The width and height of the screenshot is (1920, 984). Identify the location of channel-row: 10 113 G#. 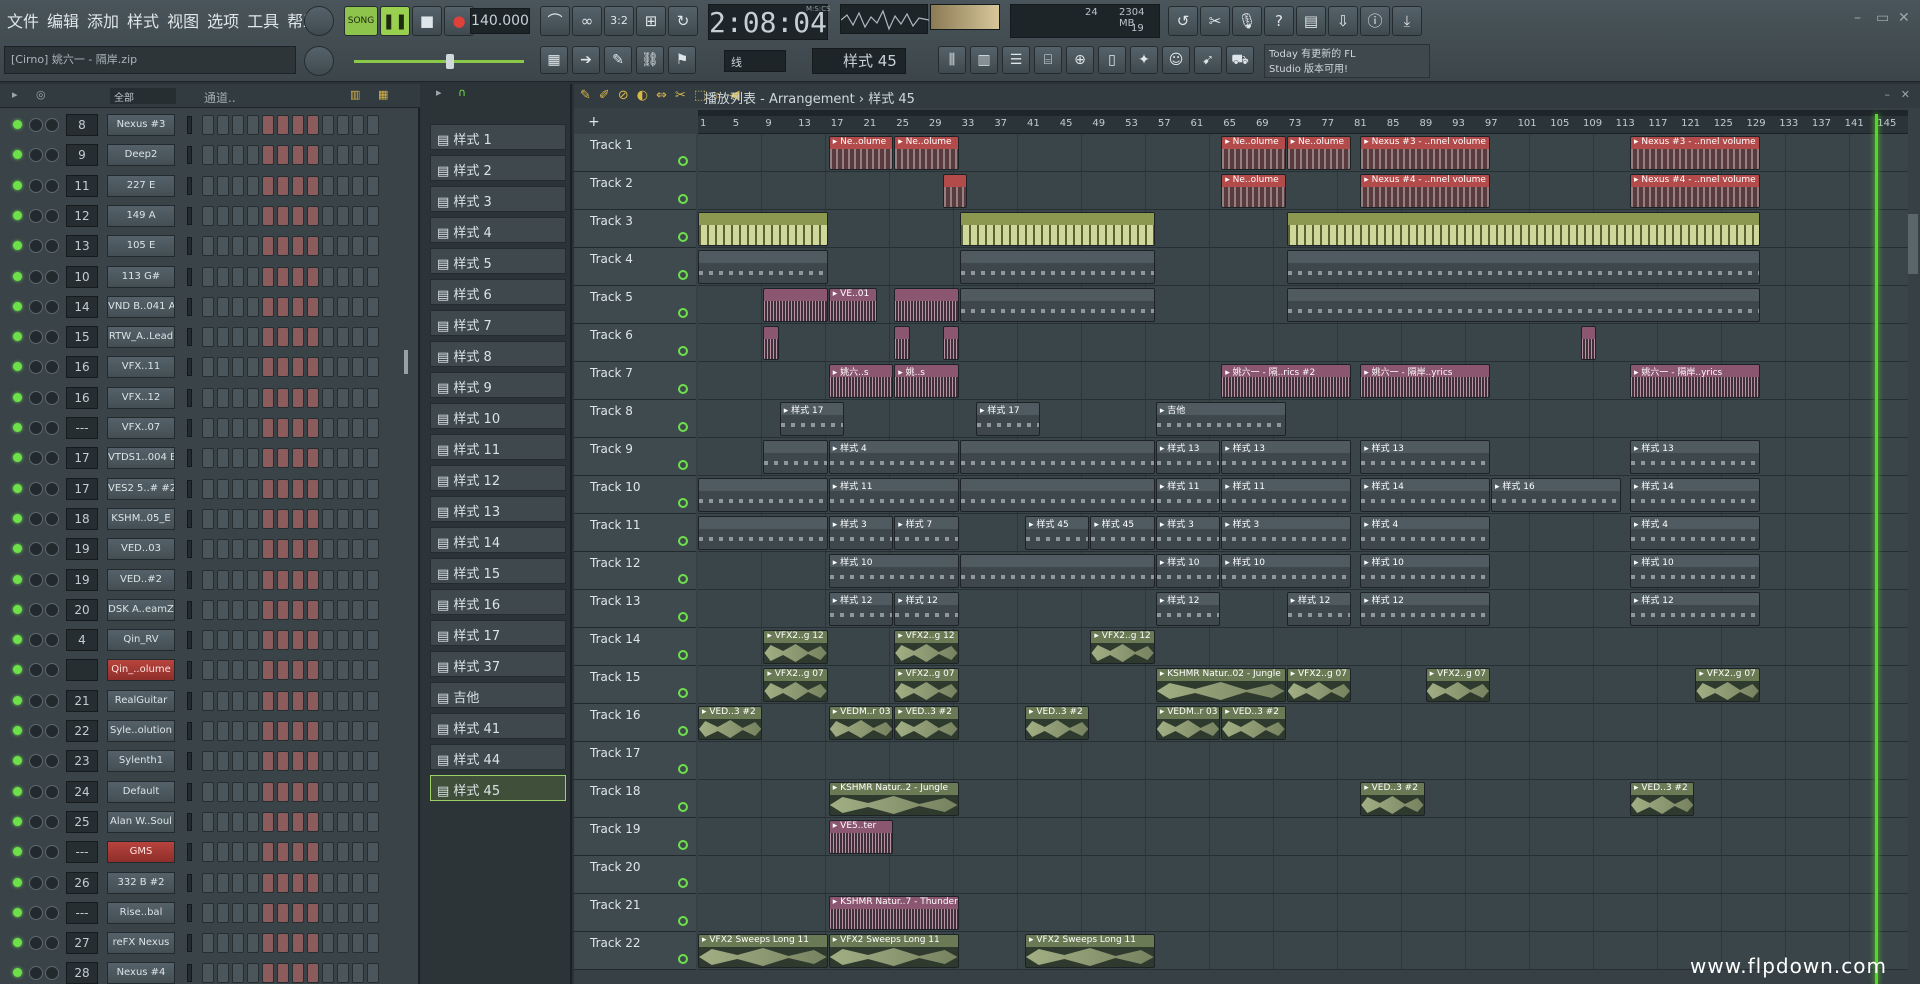
(210, 277).